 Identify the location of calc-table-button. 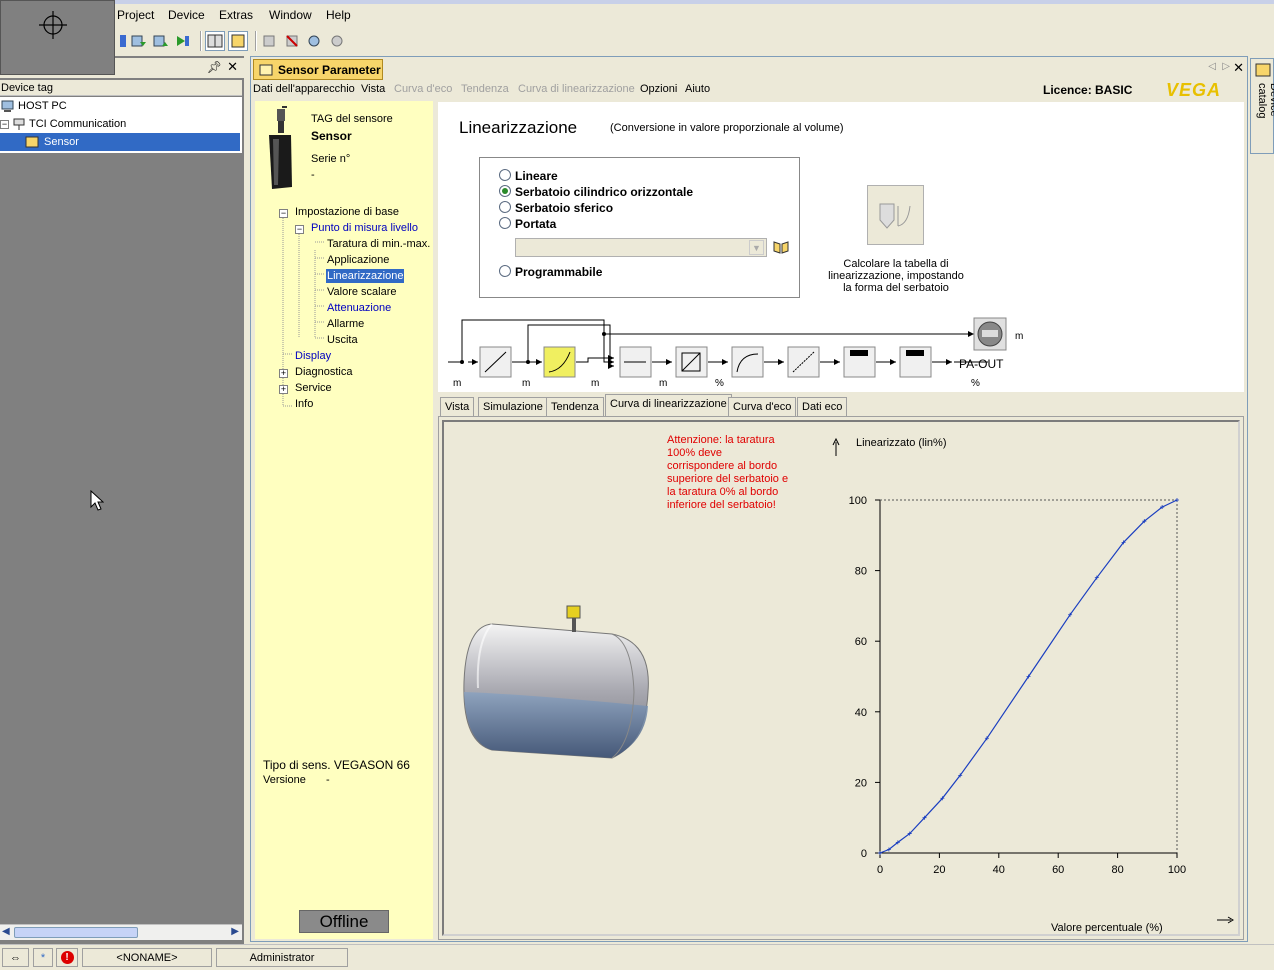
(895, 215).